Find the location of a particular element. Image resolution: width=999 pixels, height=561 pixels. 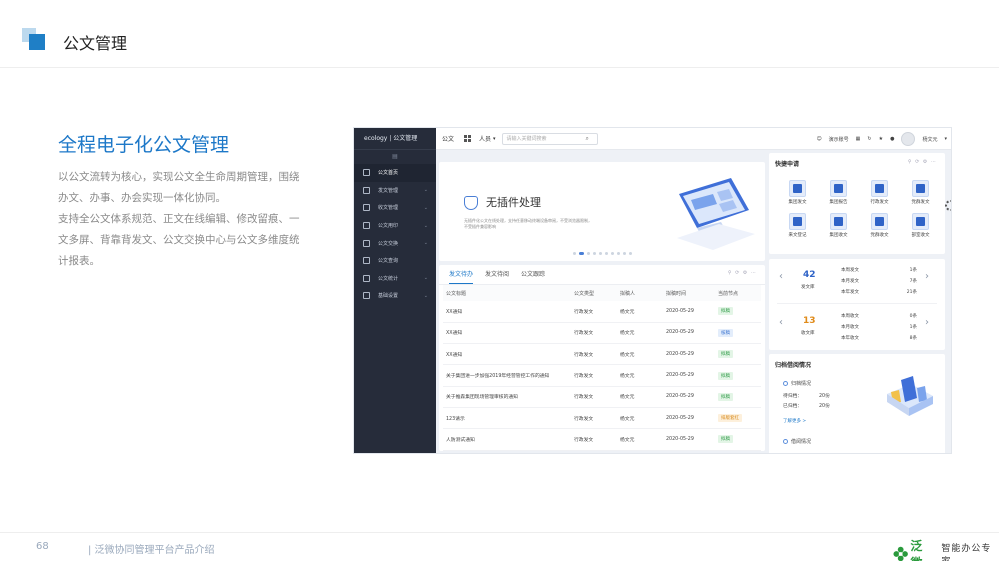

quick-apply-label: 部室收文 is located at coordinates (920, 235).